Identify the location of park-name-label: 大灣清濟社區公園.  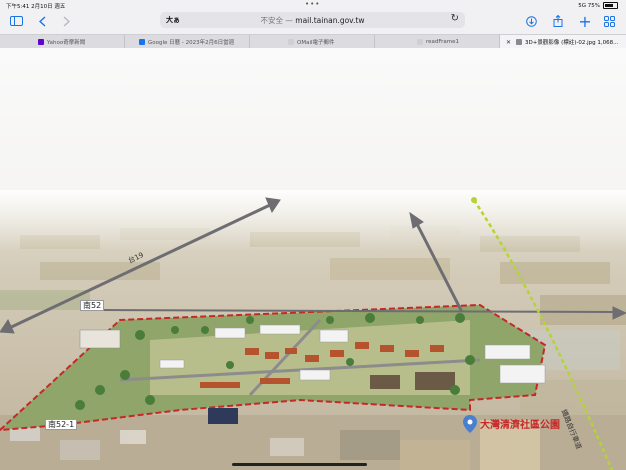
(520, 425).